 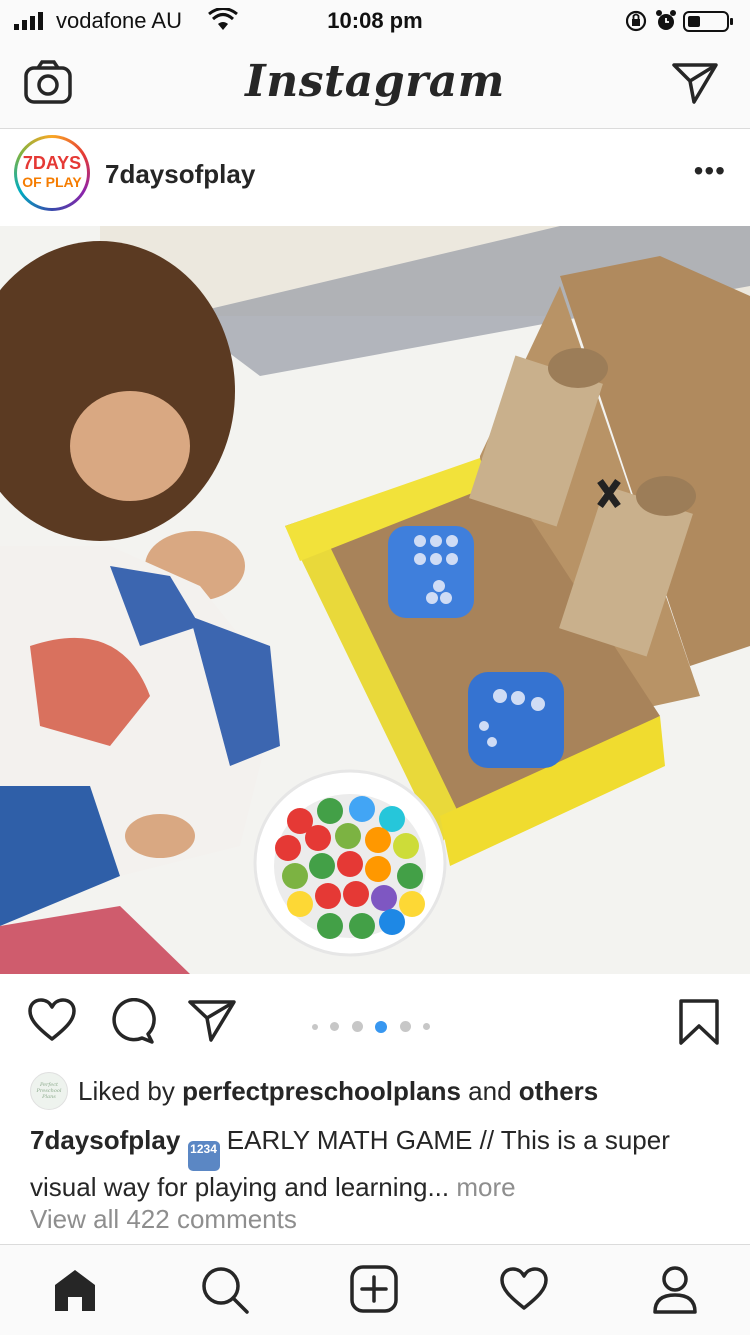 What do you see at coordinates (49, 1091) in the screenshot?
I see `liked-by-avatar: Perfect Preschool Plans` at bounding box center [49, 1091].